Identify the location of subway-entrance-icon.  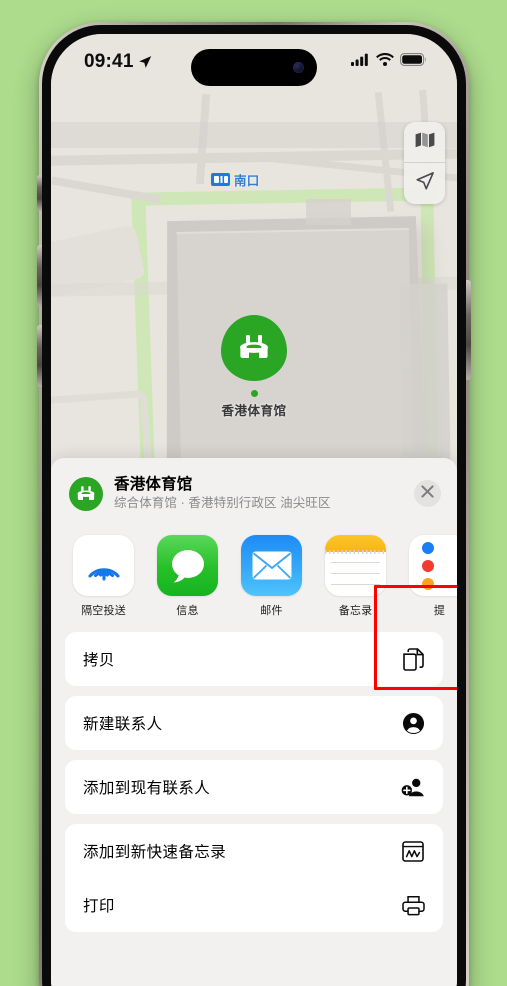
(220, 179).